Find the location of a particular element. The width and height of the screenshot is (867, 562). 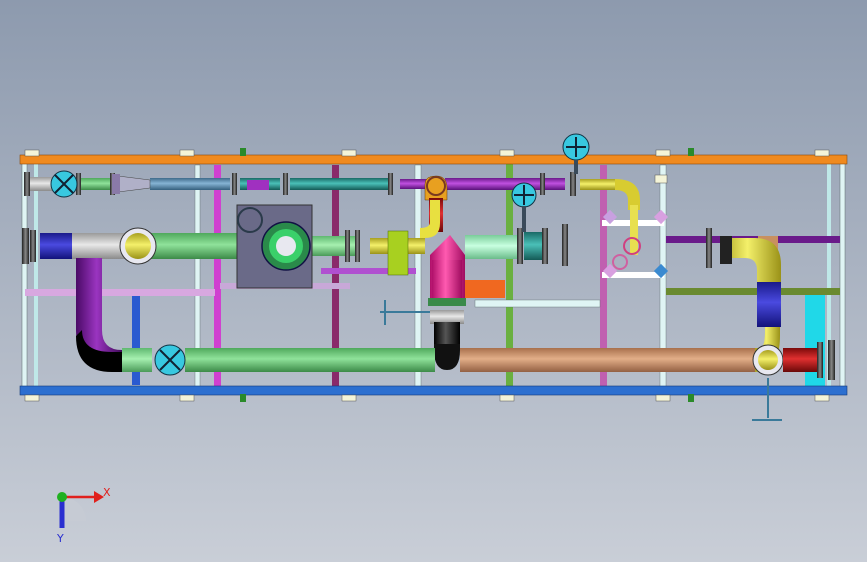

lower-butterfly-valve-icon is located at coordinates (170, 360).